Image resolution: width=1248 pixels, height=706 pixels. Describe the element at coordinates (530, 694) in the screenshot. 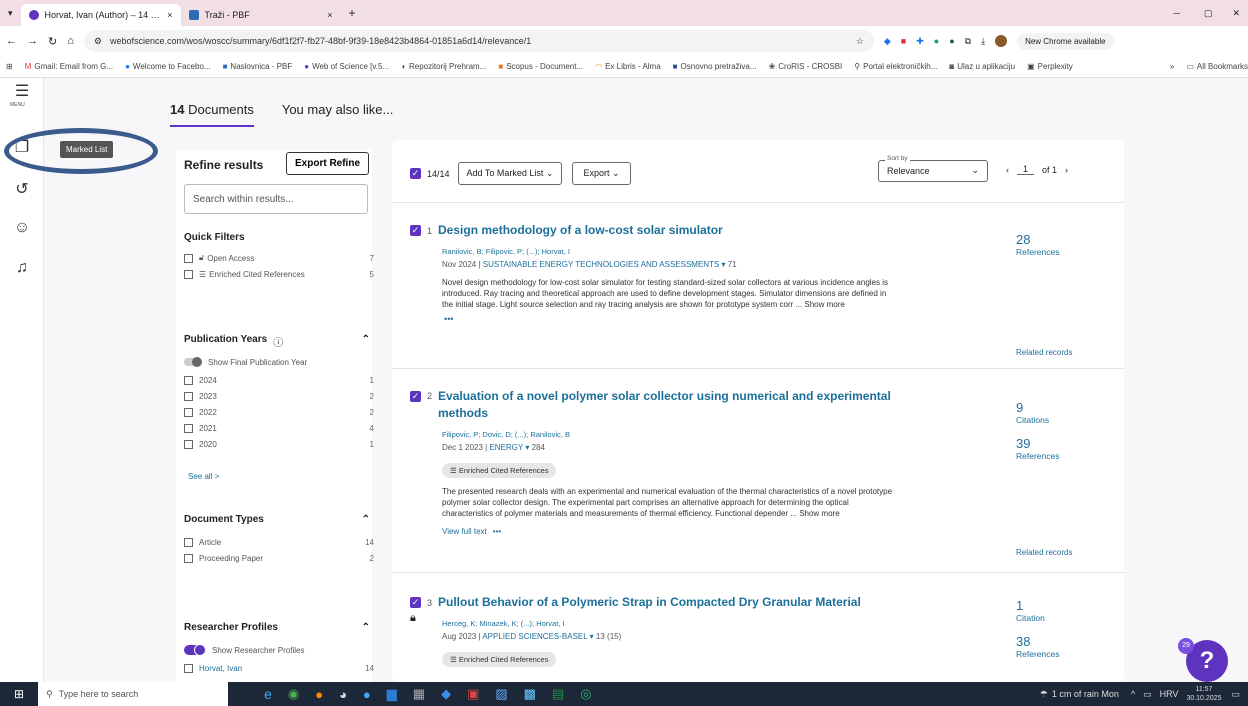

I see `taskbar-app-icon: ▩` at that location.